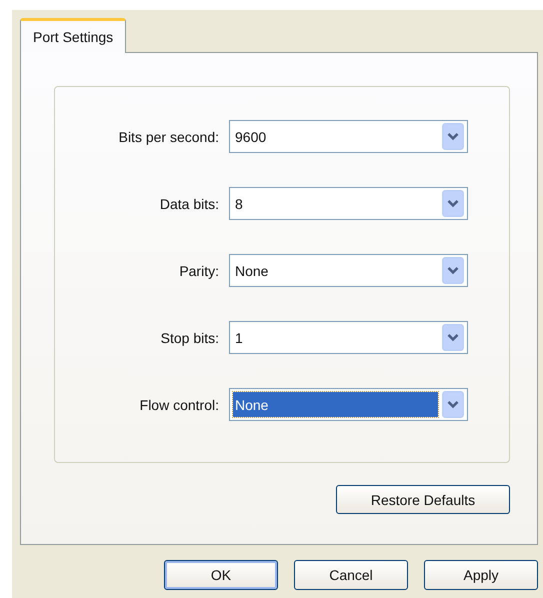 The height and width of the screenshot is (598, 543). What do you see at coordinates (481, 575) in the screenshot?
I see `dialog-button: Apply` at bounding box center [481, 575].